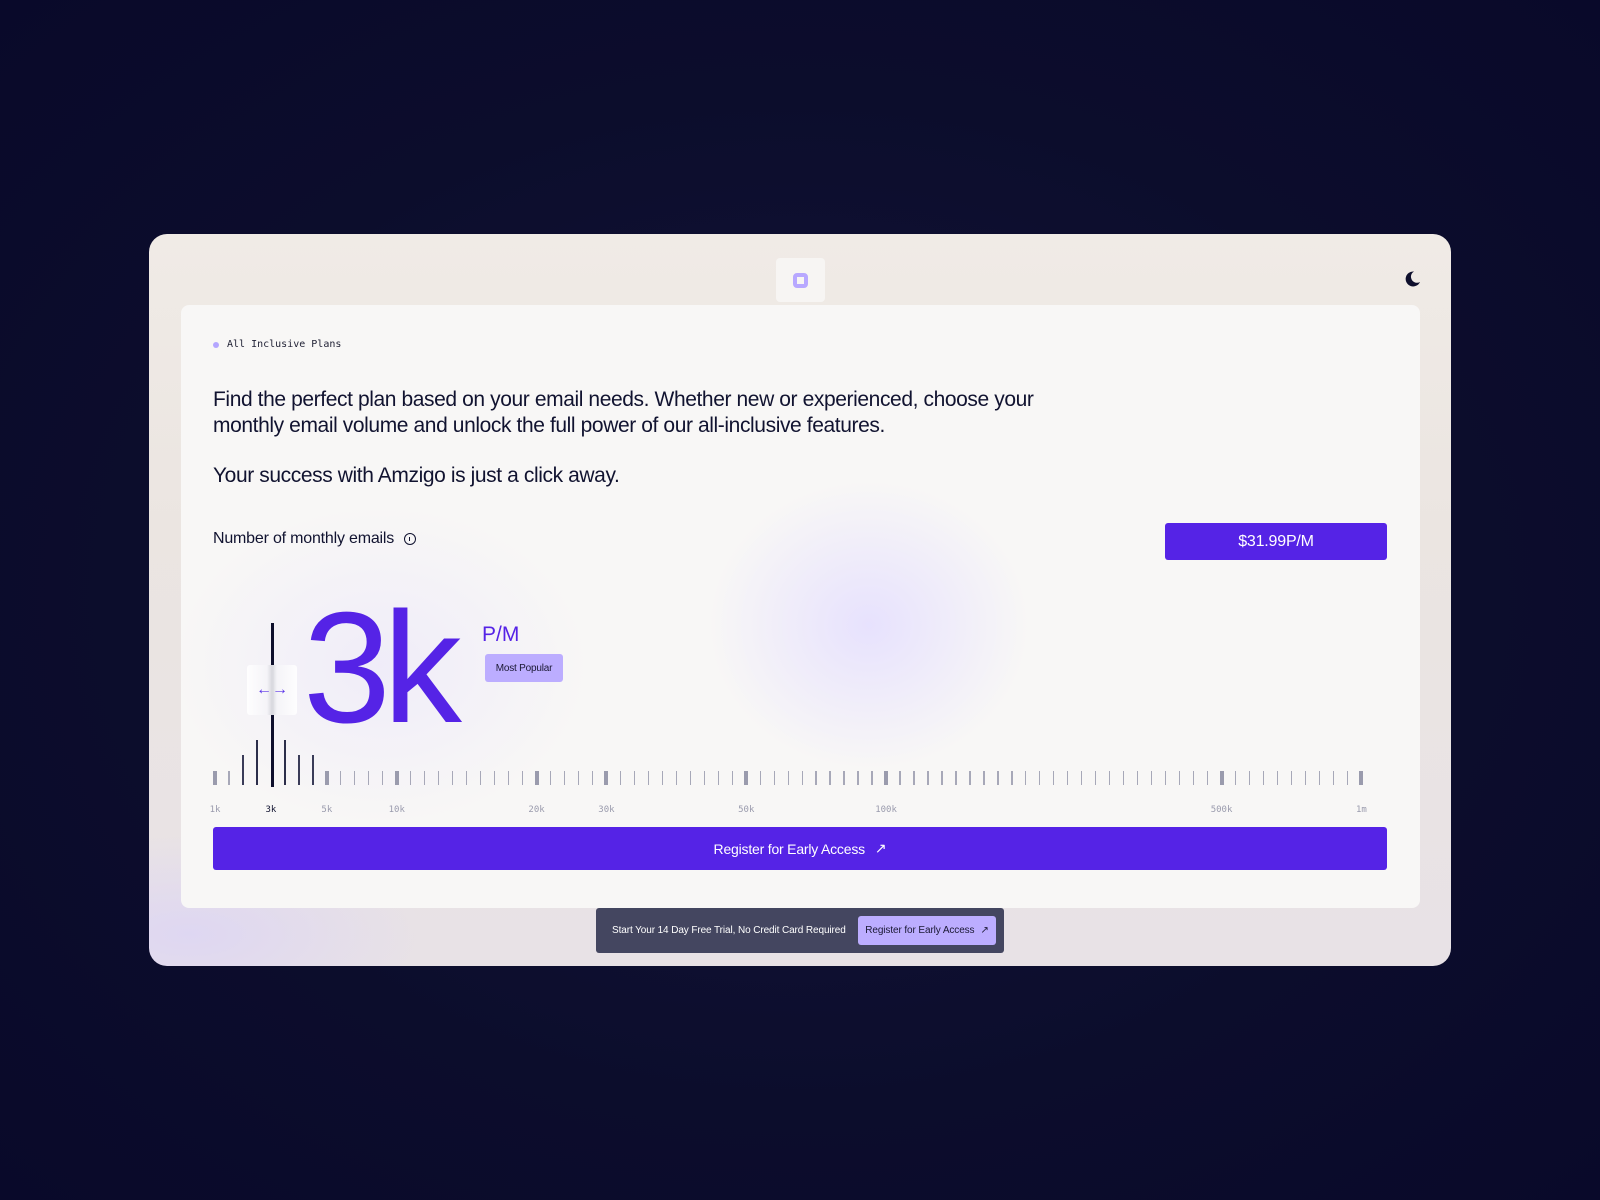  Describe the element at coordinates (410, 539) in the screenshot. I see `info-icon` at that location.